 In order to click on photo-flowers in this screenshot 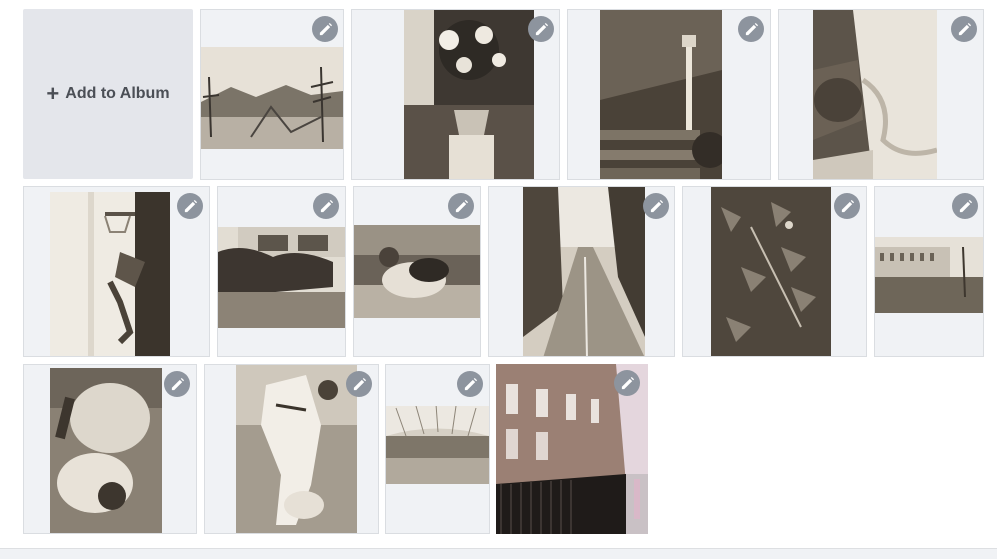, I will do `click(469, 94)`.